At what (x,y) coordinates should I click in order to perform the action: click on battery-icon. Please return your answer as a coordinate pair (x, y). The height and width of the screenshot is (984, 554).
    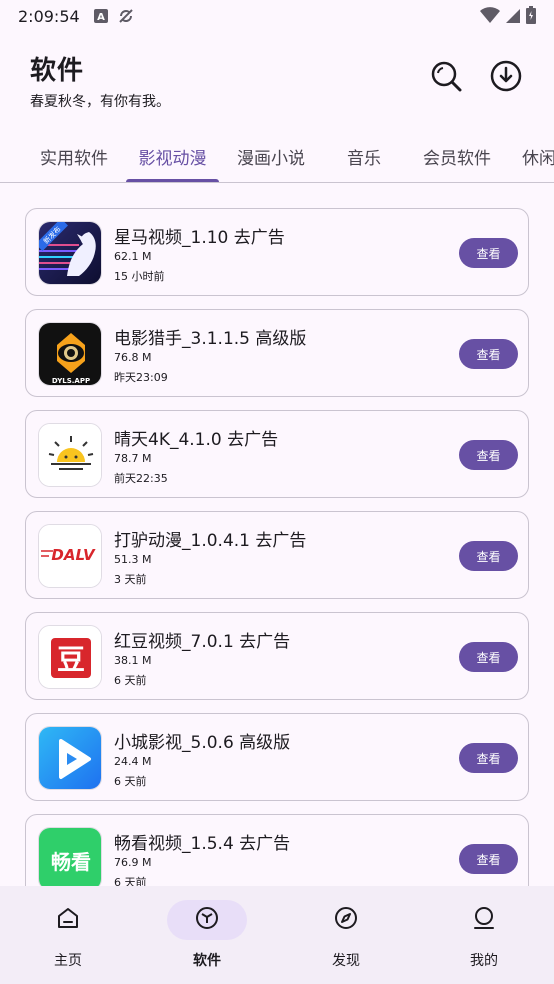
    Looking at the image, I should click on (531, 17).